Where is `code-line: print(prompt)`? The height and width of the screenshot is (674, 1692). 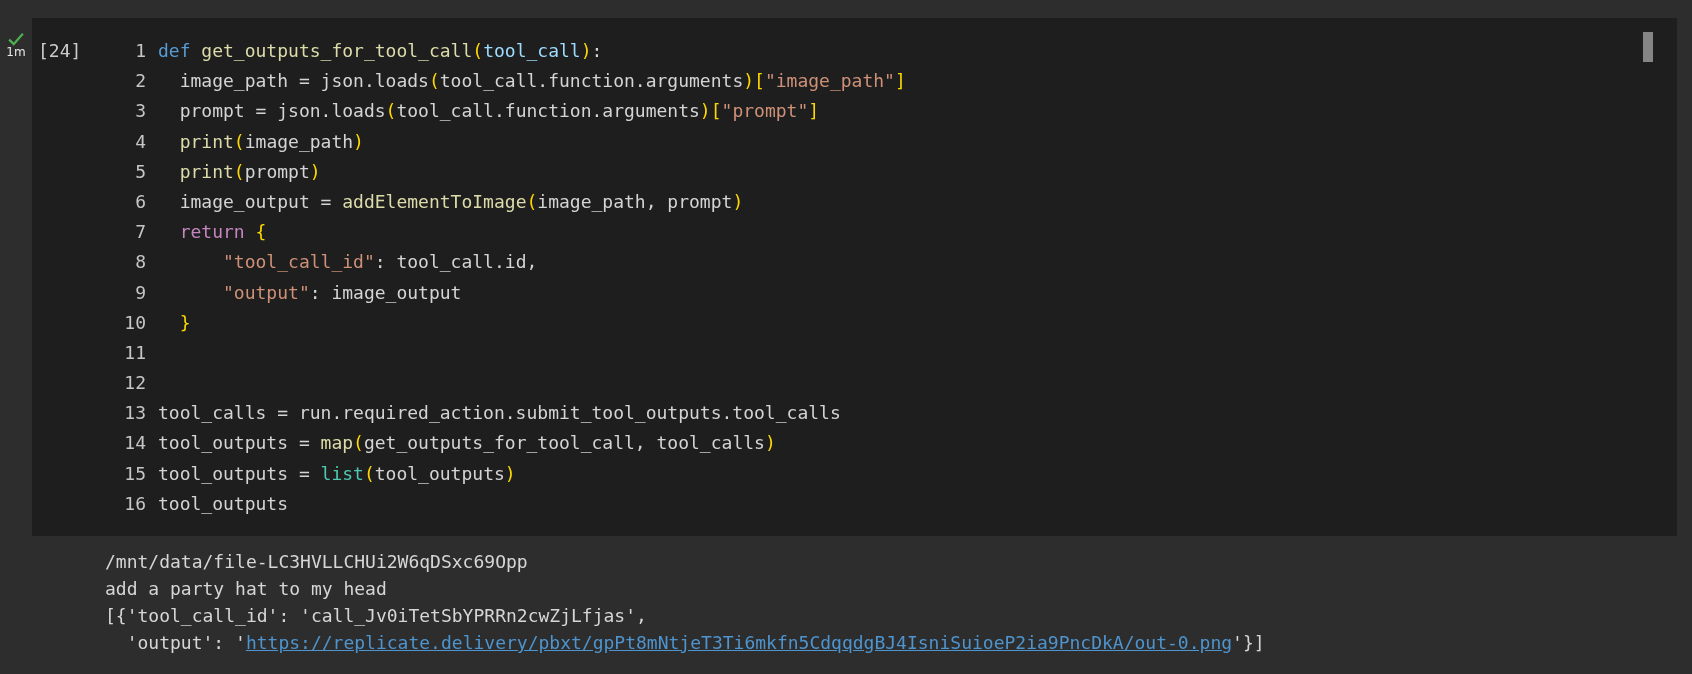 code-line: print(prompt) is located at coordinates (250, 171).